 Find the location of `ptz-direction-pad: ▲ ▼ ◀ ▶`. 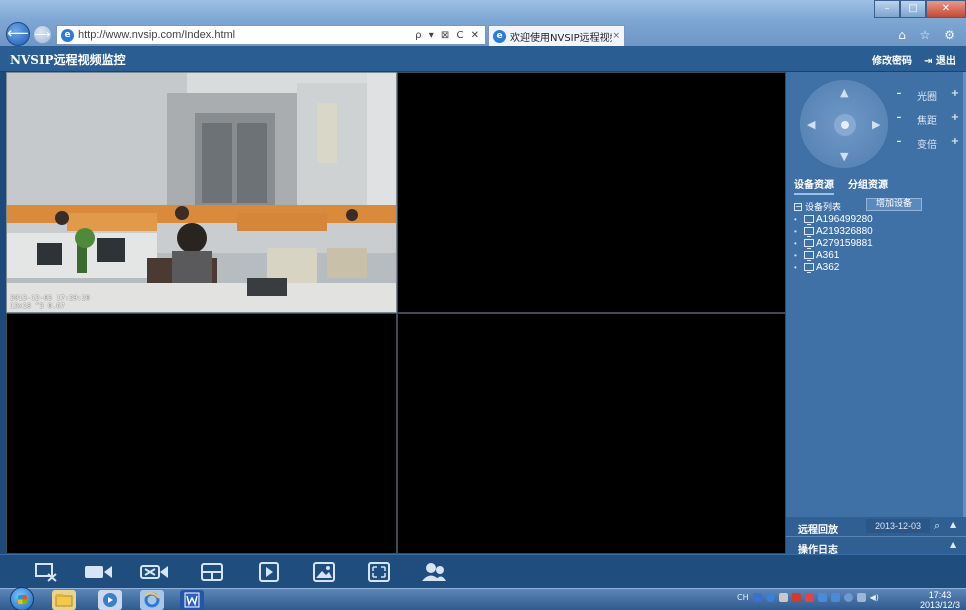

ptz-direction-pad: ▲ ▼ ◀ ▶ is located at coordinates (844, 124).